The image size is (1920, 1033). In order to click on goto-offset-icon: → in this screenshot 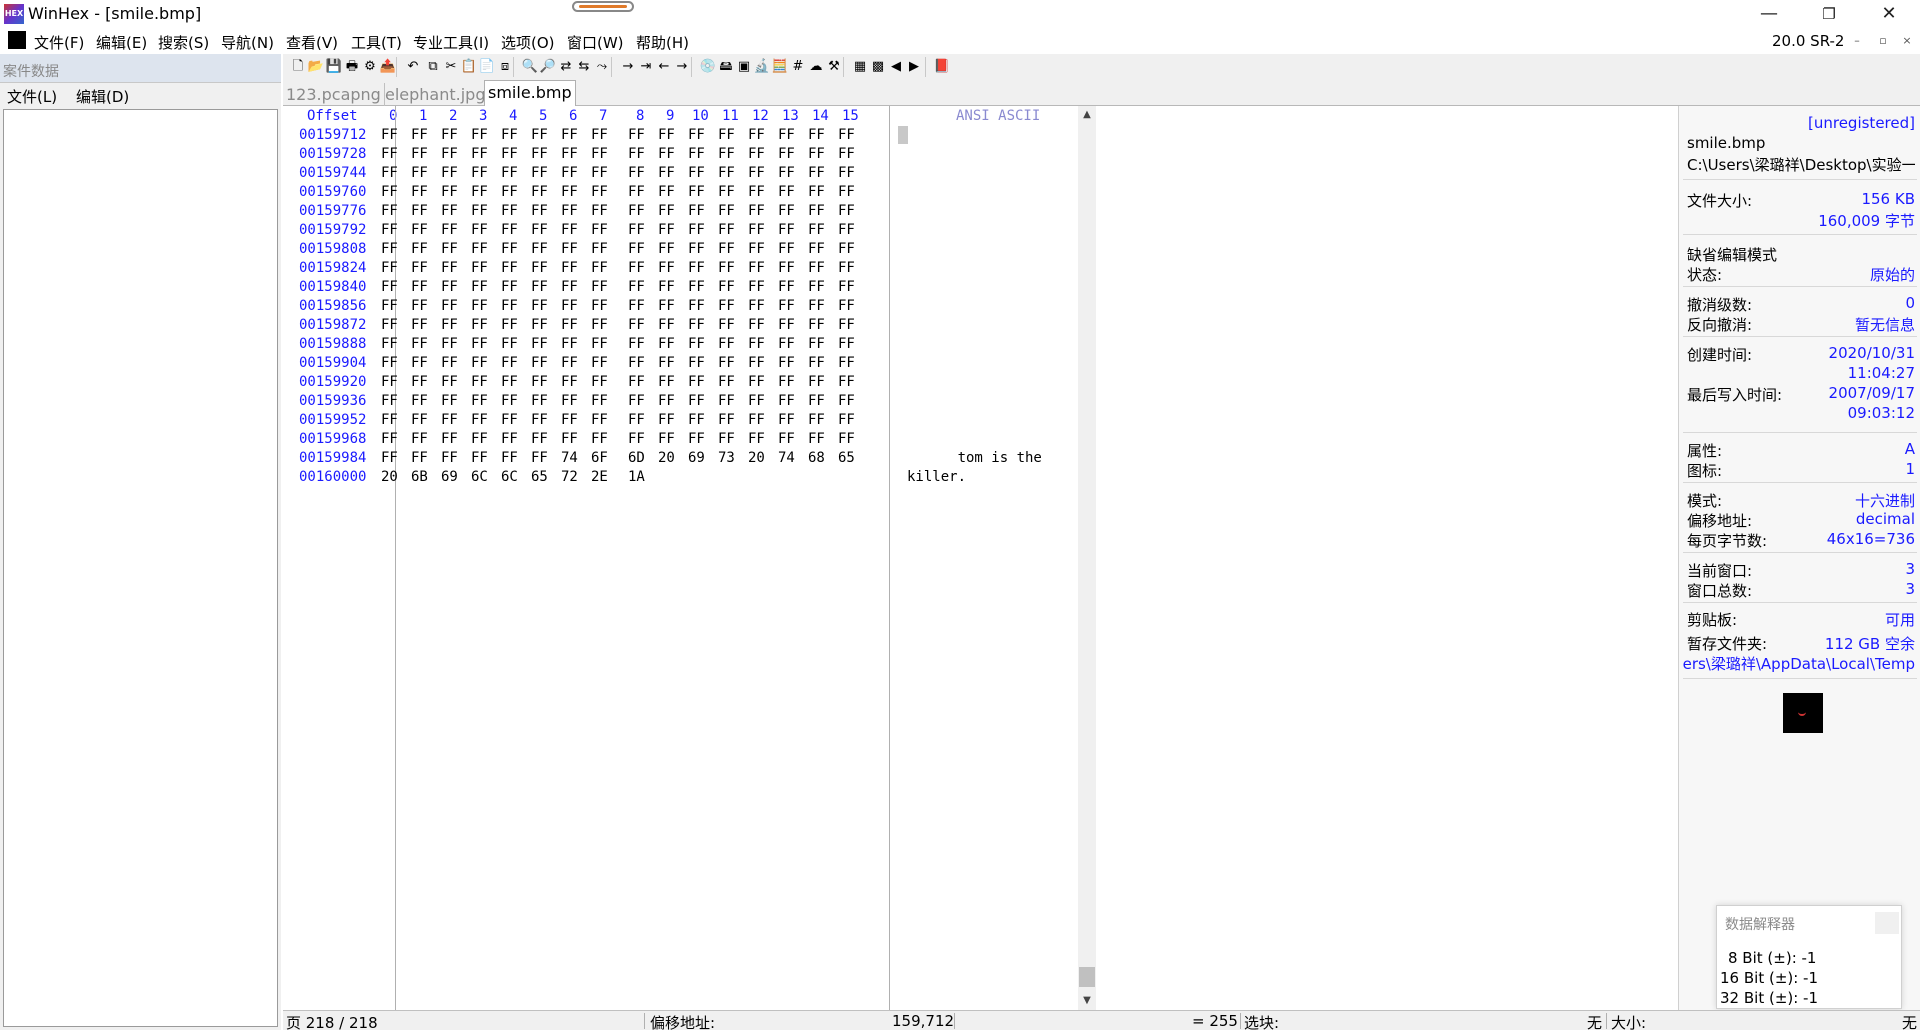, I will do `click(628, 67)`.